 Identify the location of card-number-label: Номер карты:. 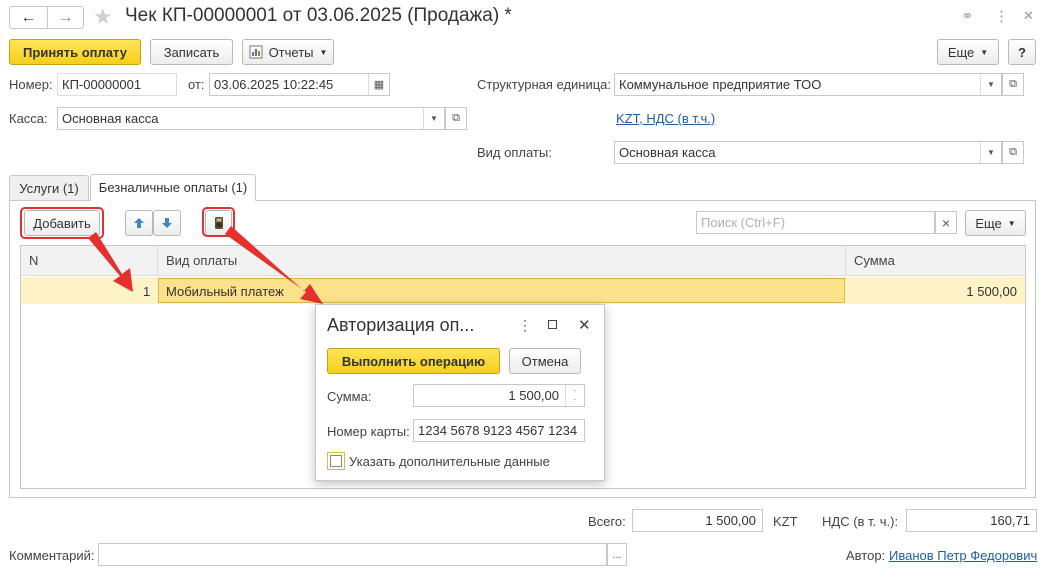
(368, 431).